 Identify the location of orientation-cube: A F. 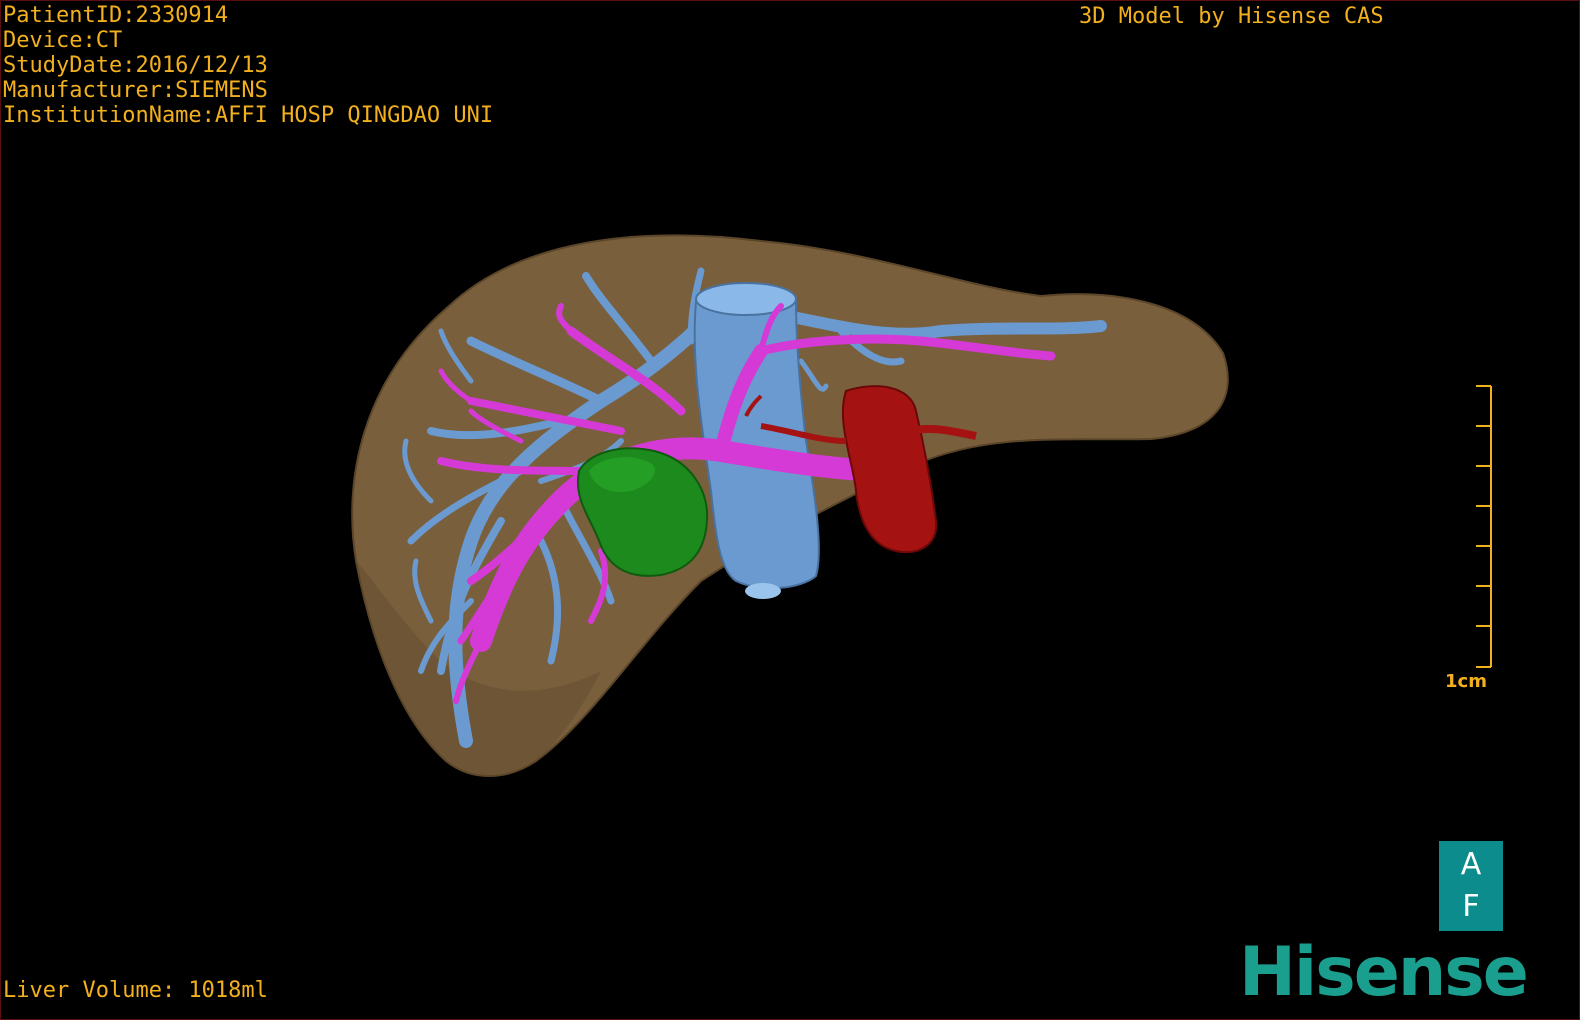
(1471, 886).